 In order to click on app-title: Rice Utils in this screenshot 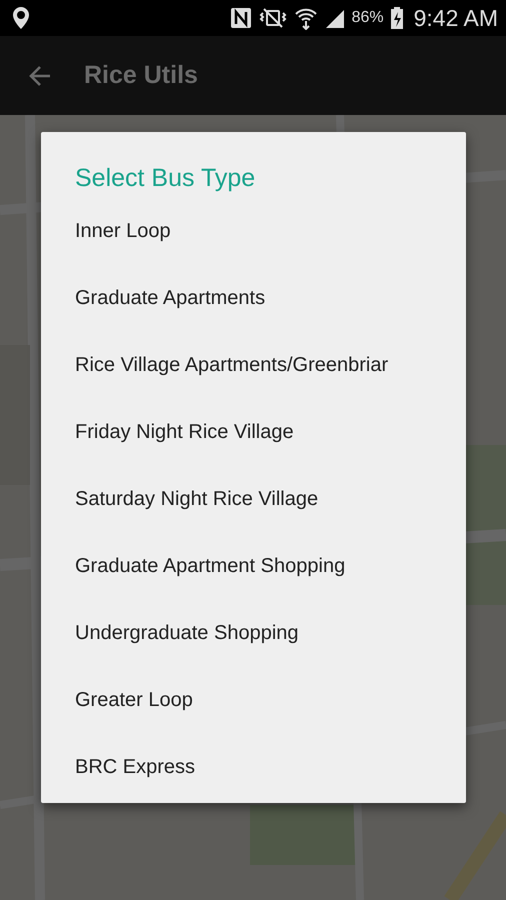, I will do `click(141, 75)`.